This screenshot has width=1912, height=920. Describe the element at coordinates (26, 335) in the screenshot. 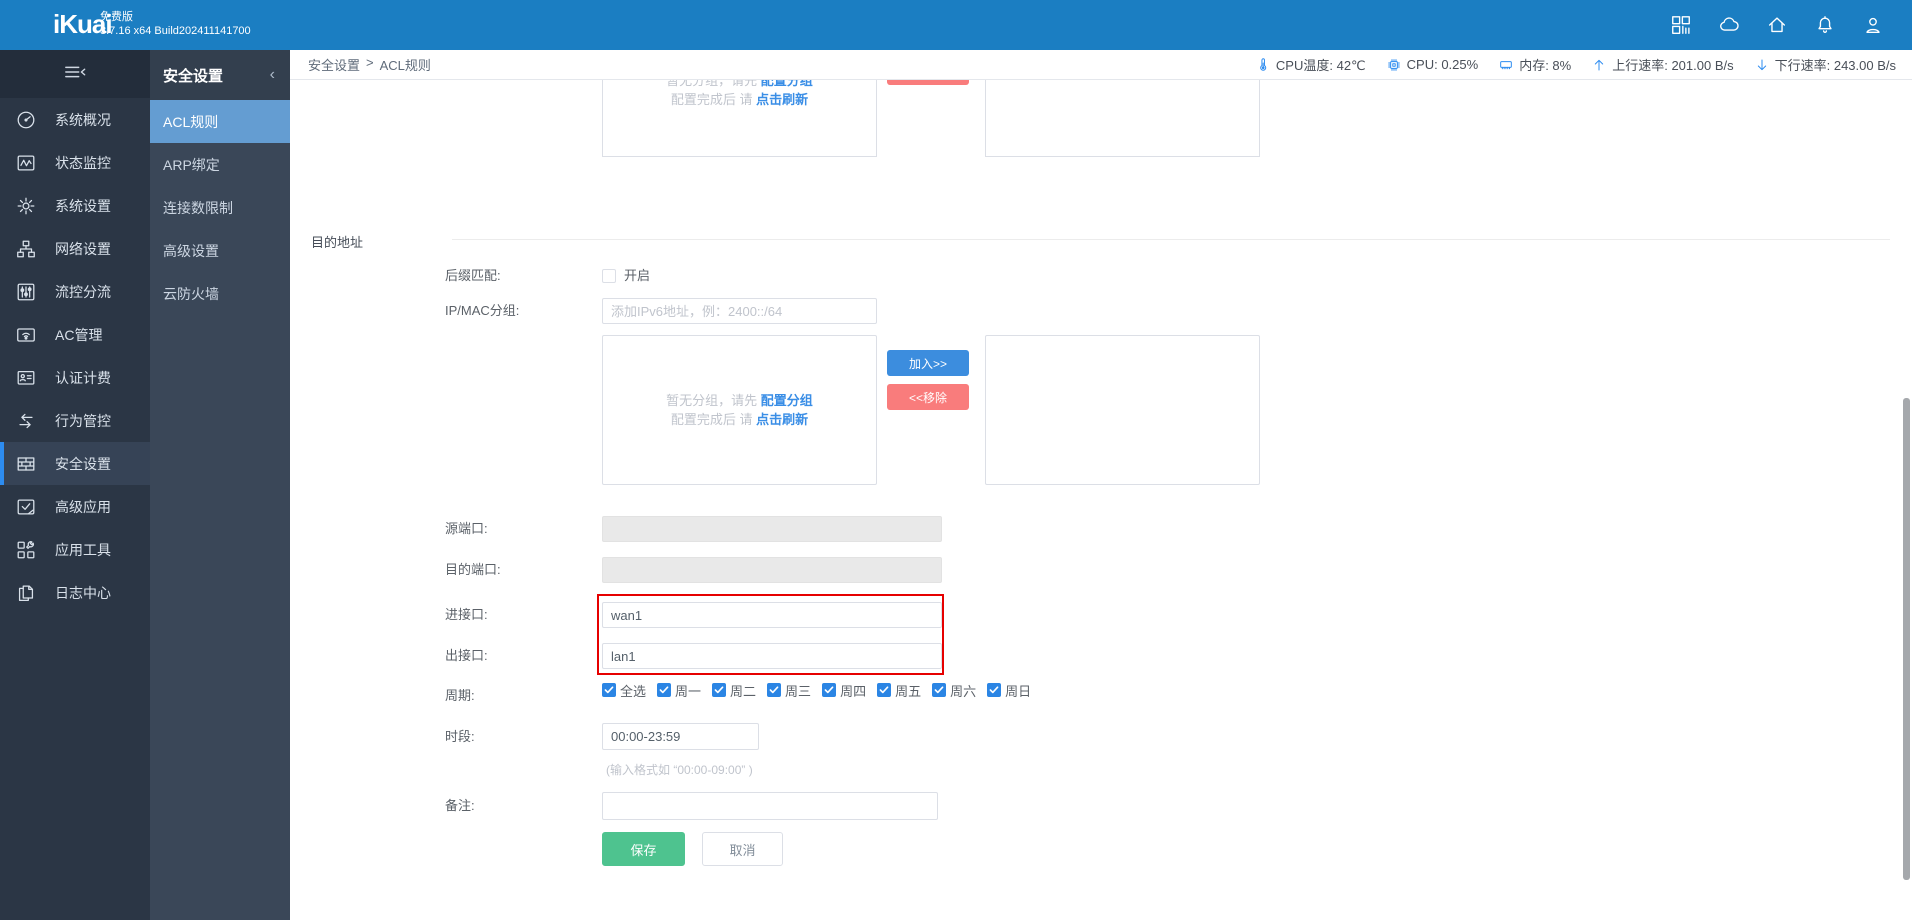

I see `wifi-icon` at that location.